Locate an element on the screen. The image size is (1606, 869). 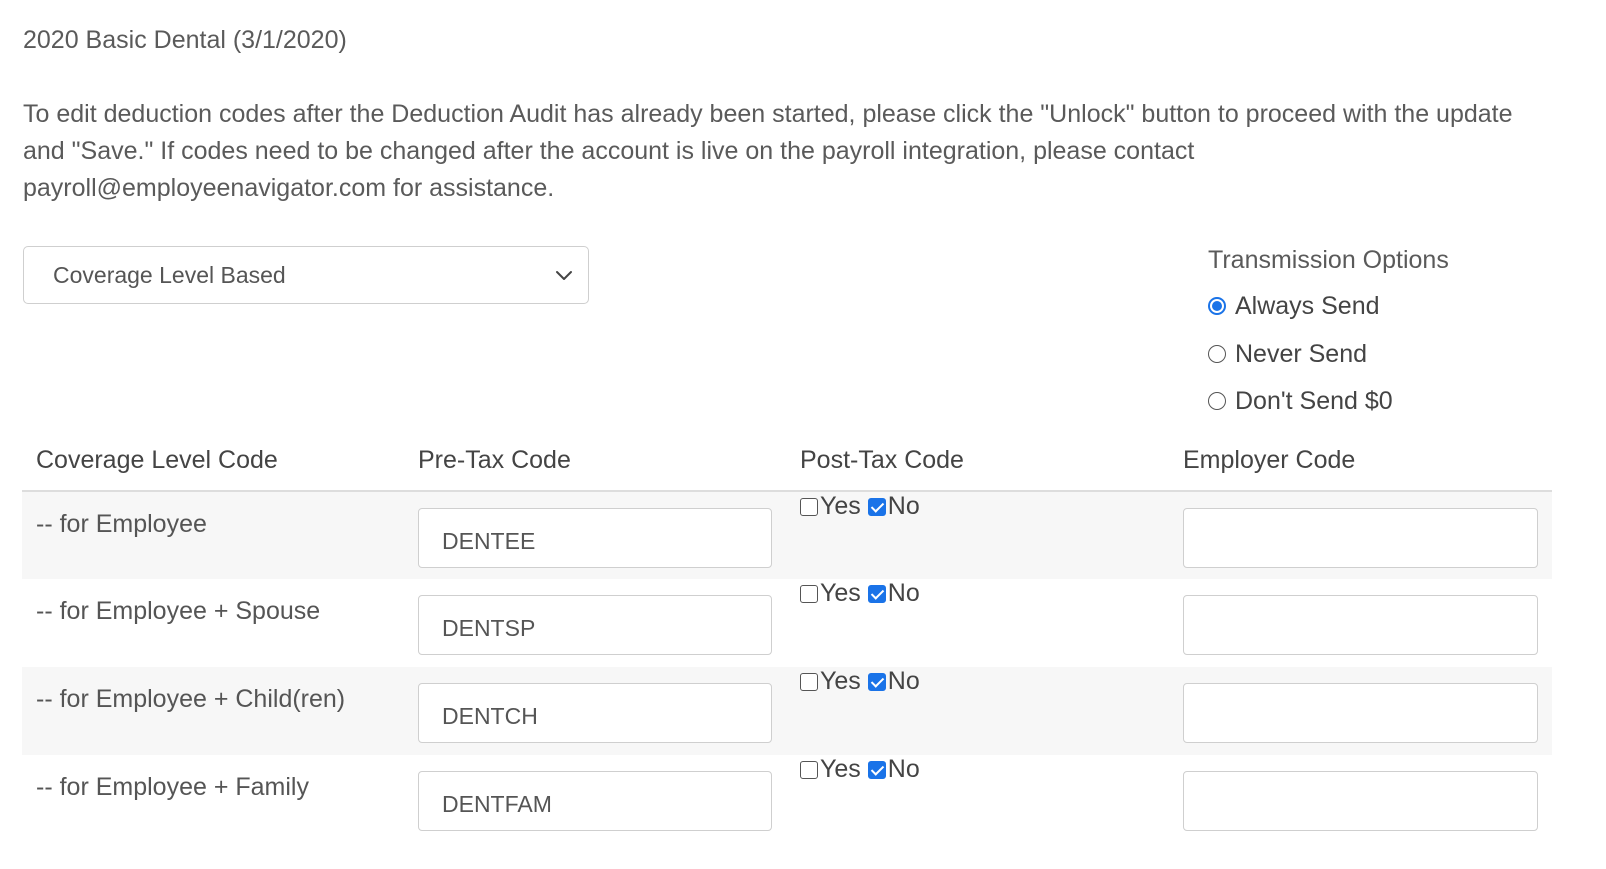
coverage-level-label: -- for Employee + Family is located at coordinates (213, 799).